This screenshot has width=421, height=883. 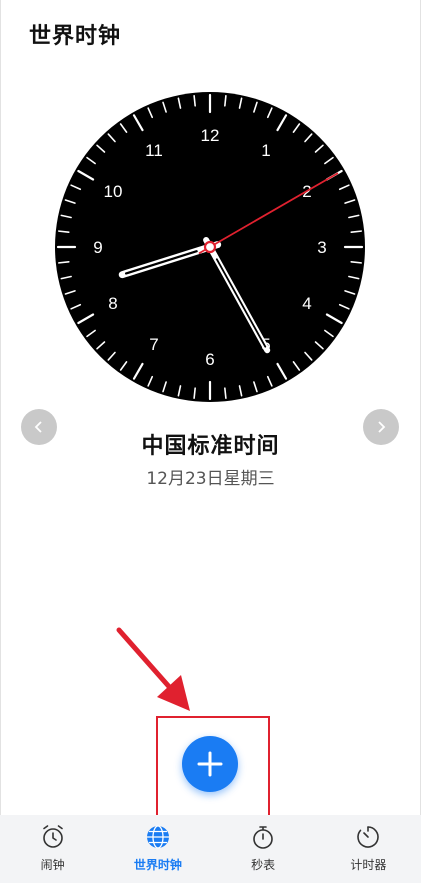 I want to click on tab-timer: 计时器, so click(x=368, y=849).